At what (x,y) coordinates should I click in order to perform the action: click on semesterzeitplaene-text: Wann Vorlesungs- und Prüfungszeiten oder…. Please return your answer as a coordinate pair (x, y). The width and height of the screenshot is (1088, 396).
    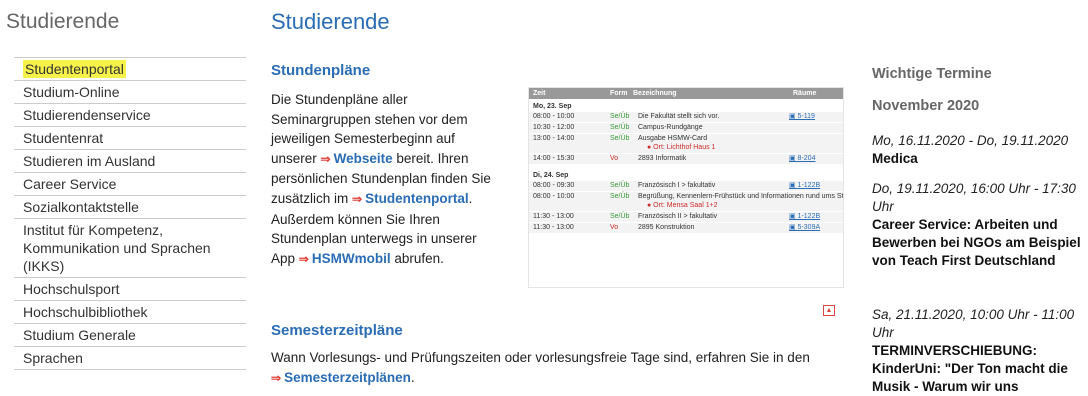
    Looking at the image, I should click on (540, 367).